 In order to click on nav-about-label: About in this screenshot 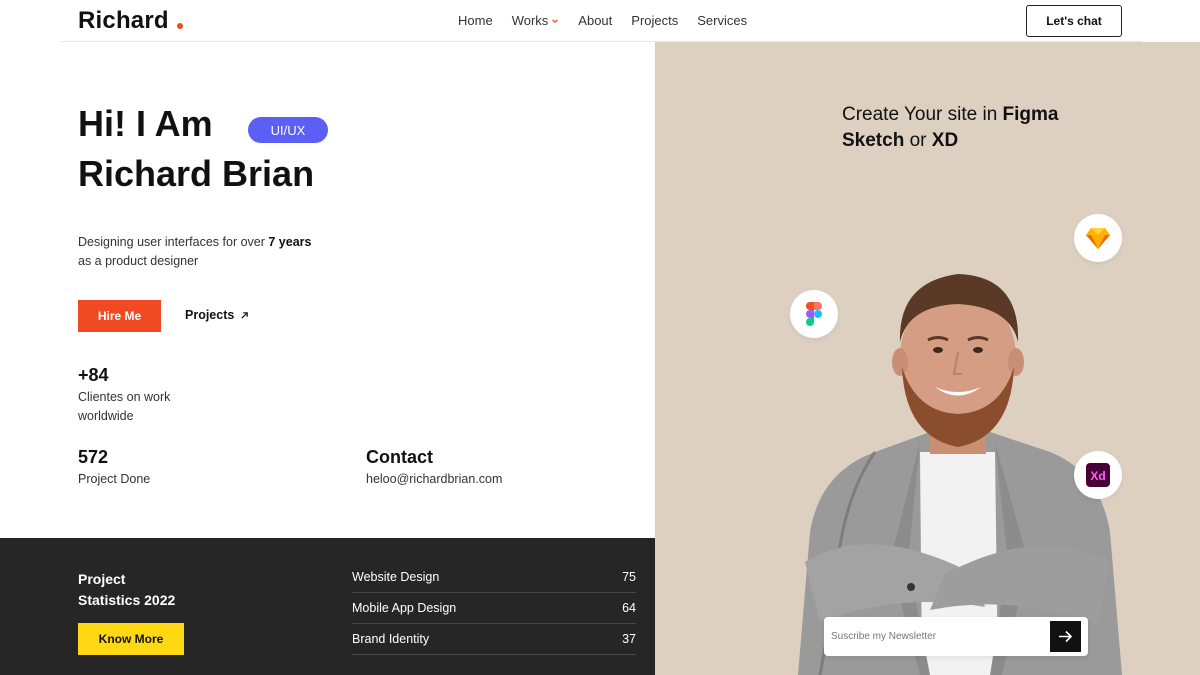, I will do `click(595, 20)`.